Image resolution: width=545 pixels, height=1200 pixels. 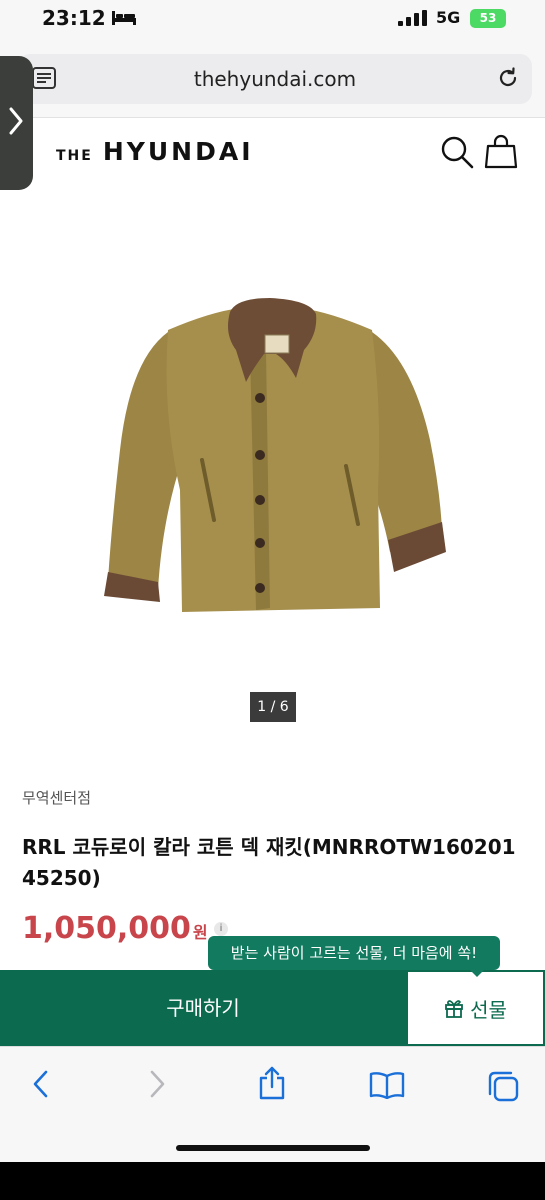 I want to click on forward-icon, so click(x=157, y=1084).